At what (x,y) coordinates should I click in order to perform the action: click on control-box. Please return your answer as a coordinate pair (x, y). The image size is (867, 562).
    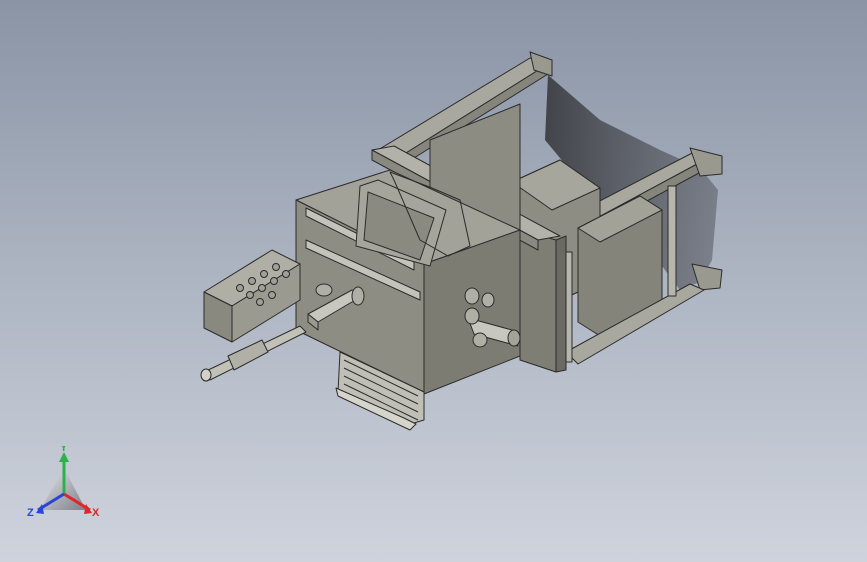
    Looking at the image, I should click on (252, 296).